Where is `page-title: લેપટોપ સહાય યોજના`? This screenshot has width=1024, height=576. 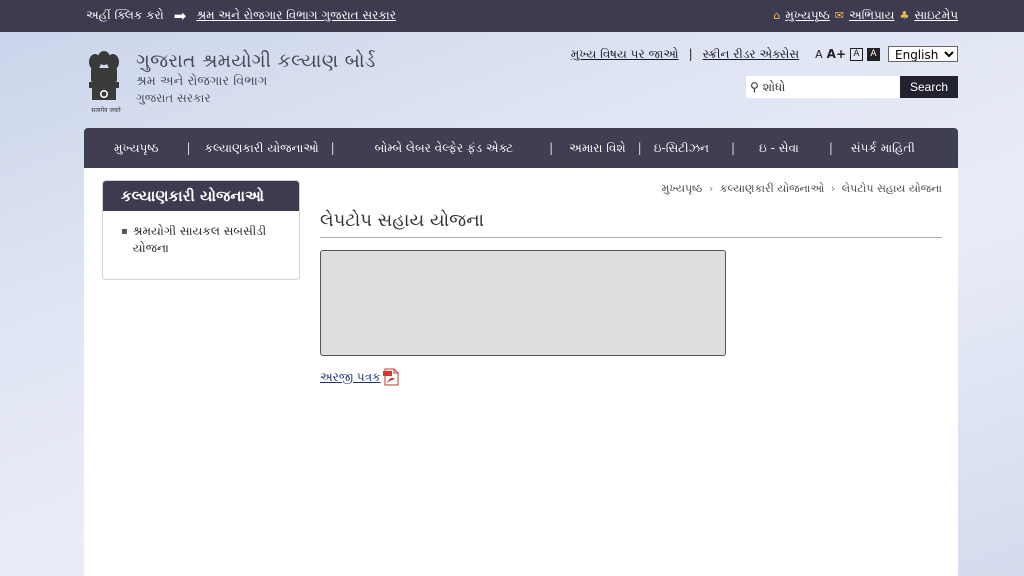 page-title: લેપટોપ સહાય યોજના is located at coordinates (631, 224).